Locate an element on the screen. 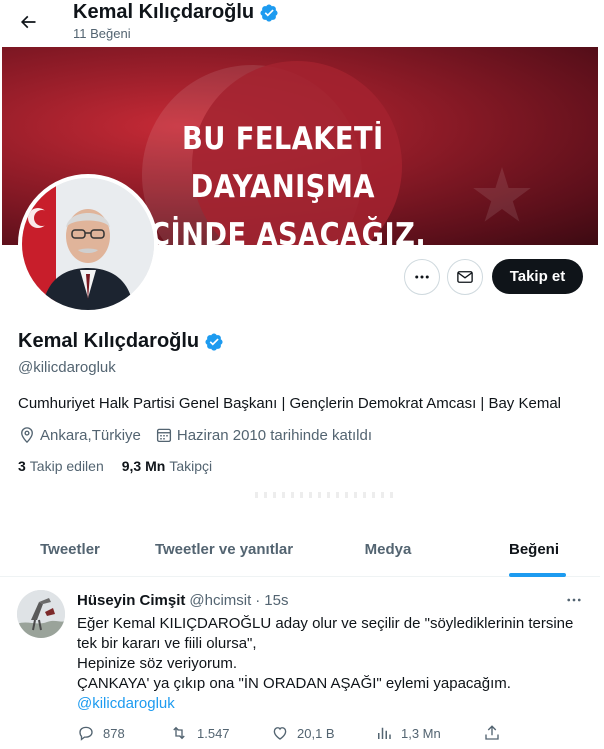  reply-icon is located at coordinates (86, 733).